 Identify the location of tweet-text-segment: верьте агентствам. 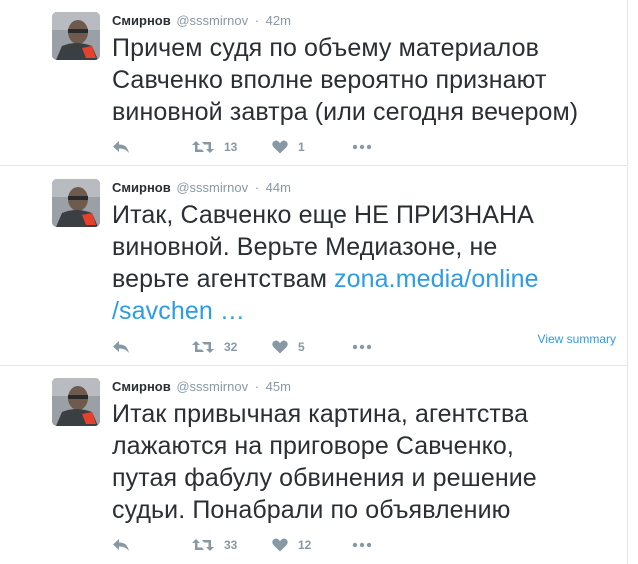
(223, 279).